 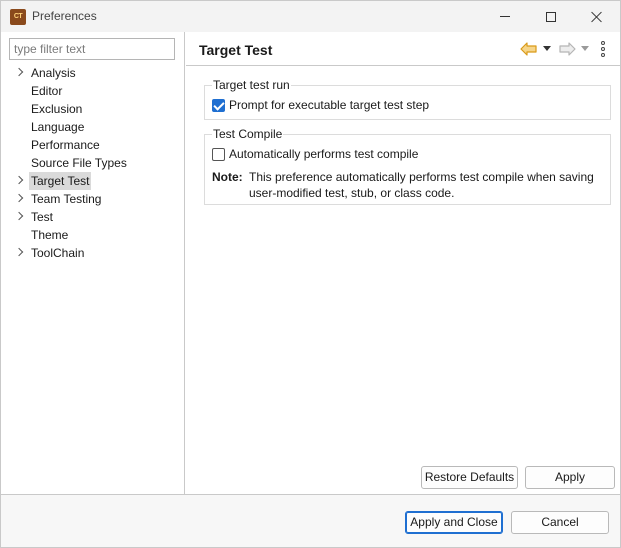 What do you see at coordinates (603, 49) in the screenshot?
I see `kebab-menu-icon` at bounding box center [603, 49].